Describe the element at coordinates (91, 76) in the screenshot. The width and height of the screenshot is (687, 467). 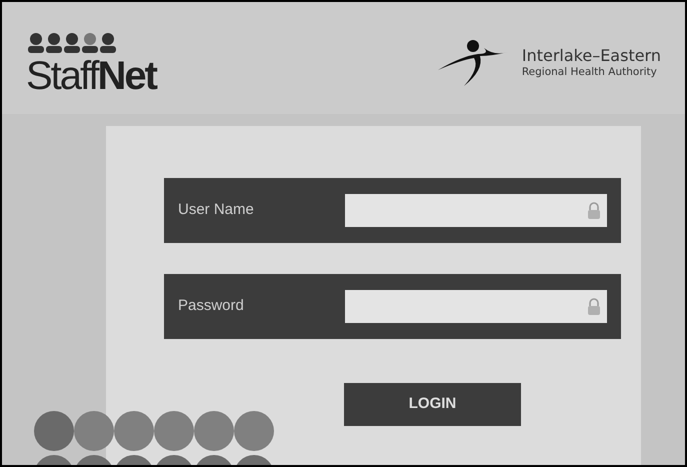
I see `staffnet-logo-text: StaffNet` at that location.